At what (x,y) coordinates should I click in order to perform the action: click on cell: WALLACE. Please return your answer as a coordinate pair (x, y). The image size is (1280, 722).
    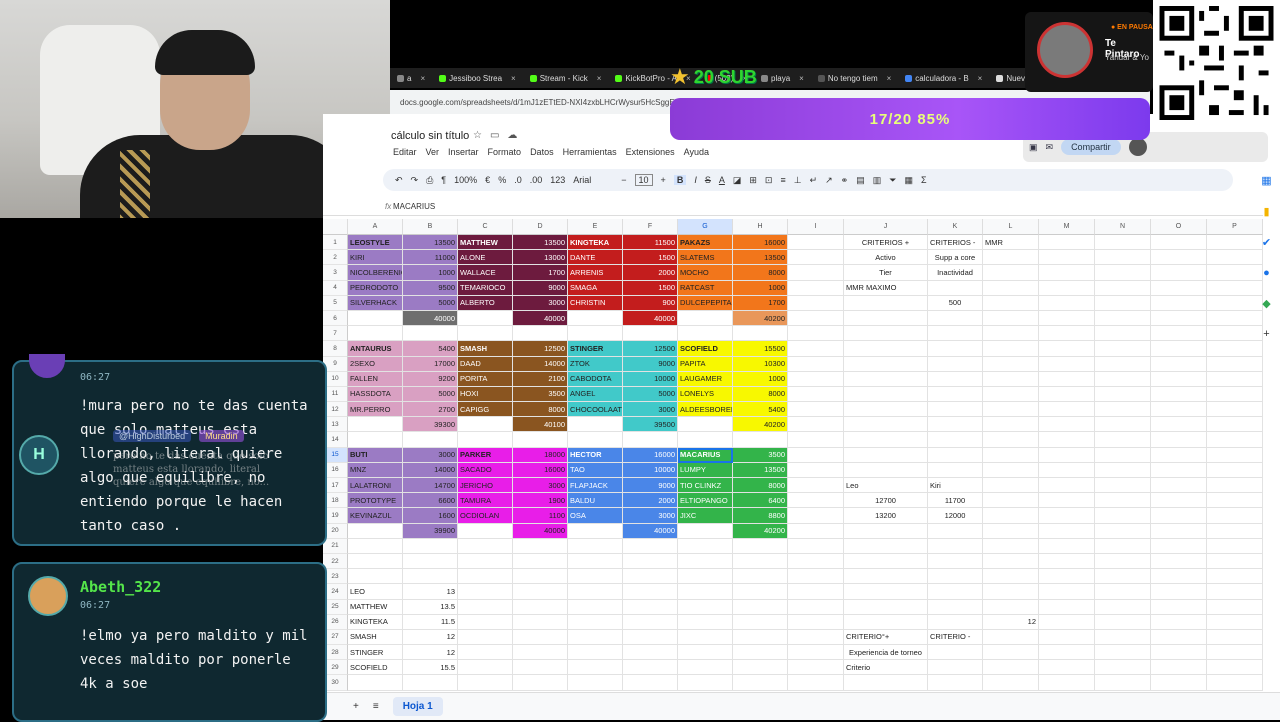
    Looking at the image, I should click on (485, 273).